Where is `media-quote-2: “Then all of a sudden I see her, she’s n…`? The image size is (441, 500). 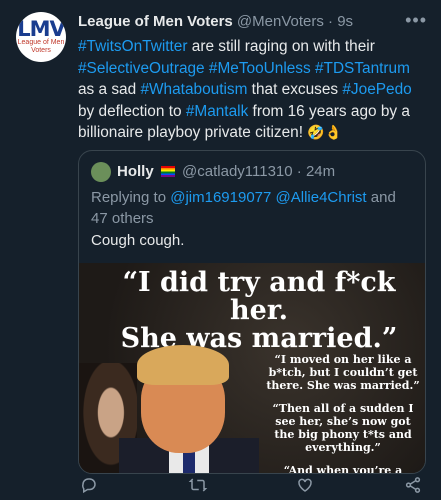
media-quote-2: “Then all of a sudden I see her, she’s n… is located at coordinates (343, 428).